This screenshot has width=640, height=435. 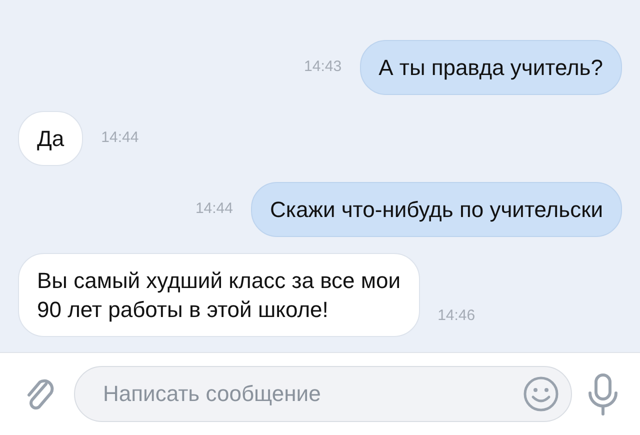 I want to click on message-time: 14:46, so click(x=457, y=316).